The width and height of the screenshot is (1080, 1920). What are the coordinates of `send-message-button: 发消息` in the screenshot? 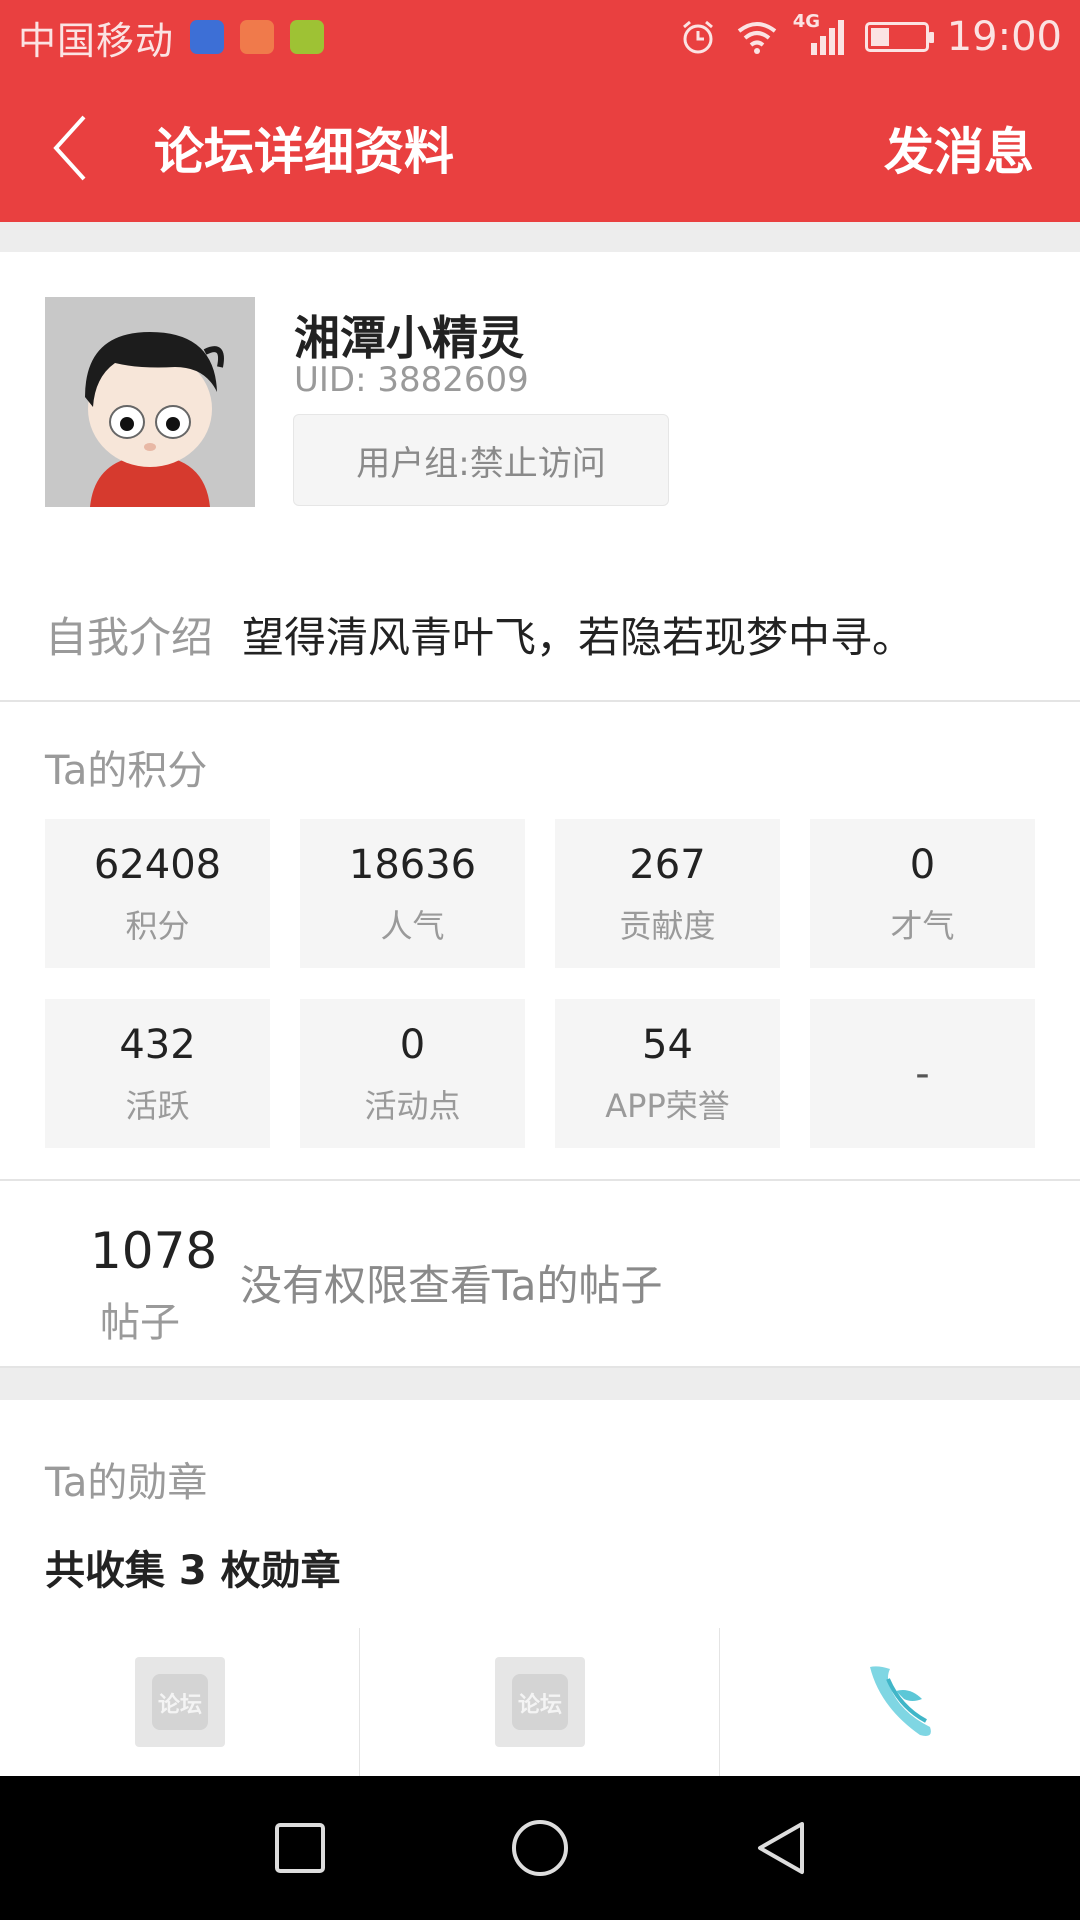 It's located at (959, 148).